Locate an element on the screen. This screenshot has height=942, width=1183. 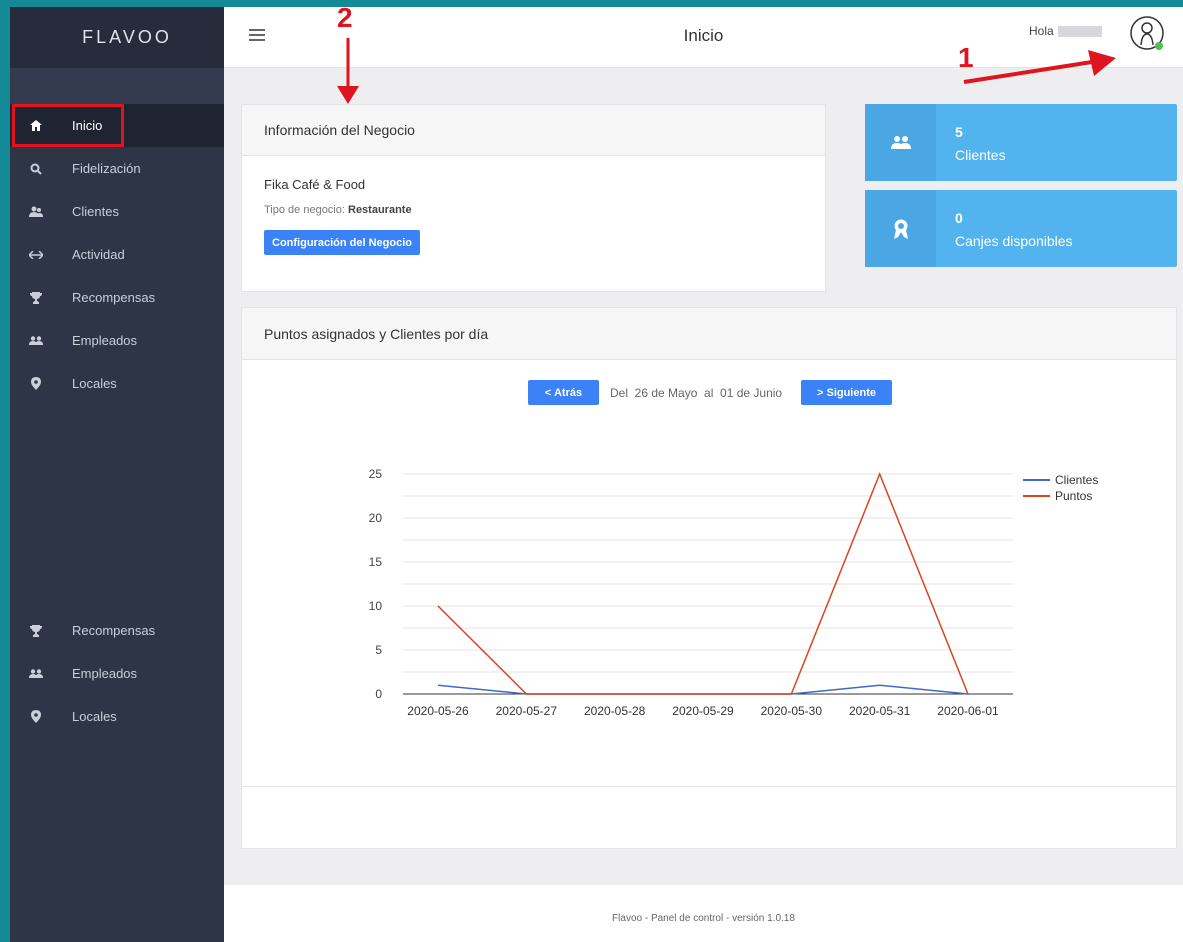
x-tick-label: 2020-06-01 is located at coordinates (968, 711).